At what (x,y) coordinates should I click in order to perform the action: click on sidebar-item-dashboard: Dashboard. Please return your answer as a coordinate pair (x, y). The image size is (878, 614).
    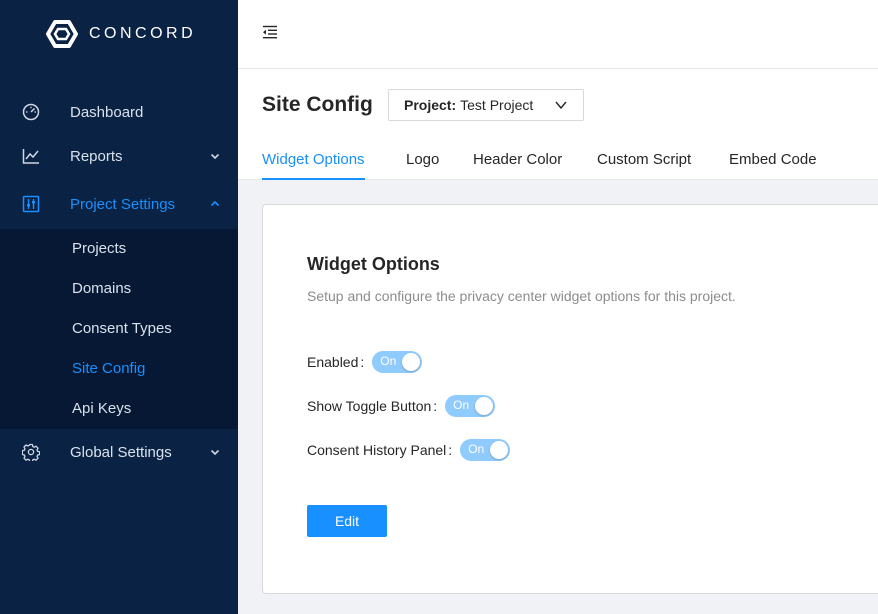
    Looking at the image, I should click on (119, 112).